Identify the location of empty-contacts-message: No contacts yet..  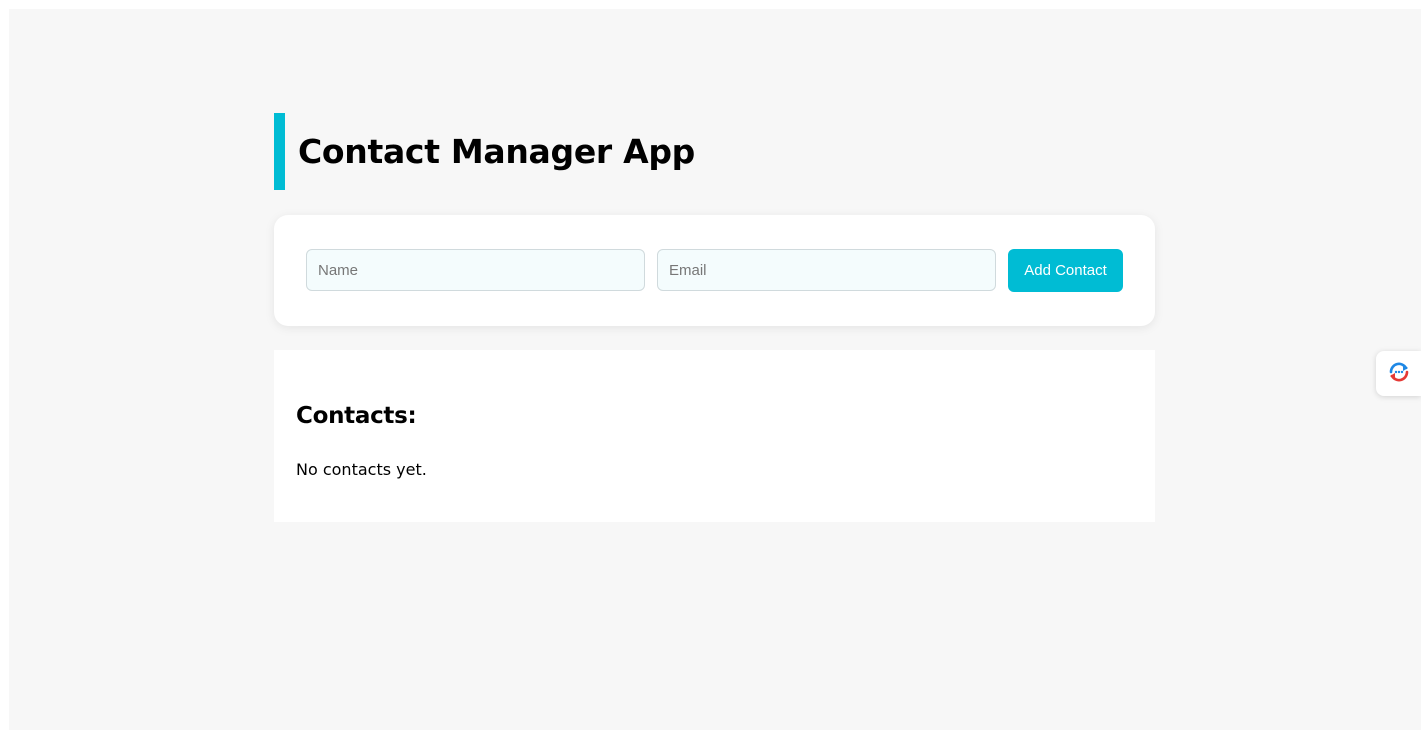
(361, 469).